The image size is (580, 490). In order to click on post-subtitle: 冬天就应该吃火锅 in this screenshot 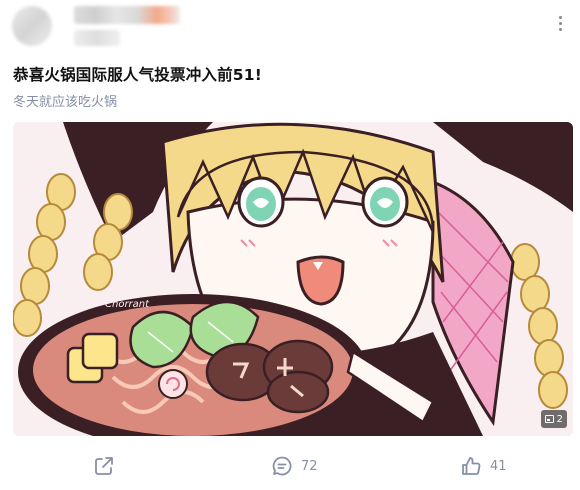, I will do `click(65, 102)`.